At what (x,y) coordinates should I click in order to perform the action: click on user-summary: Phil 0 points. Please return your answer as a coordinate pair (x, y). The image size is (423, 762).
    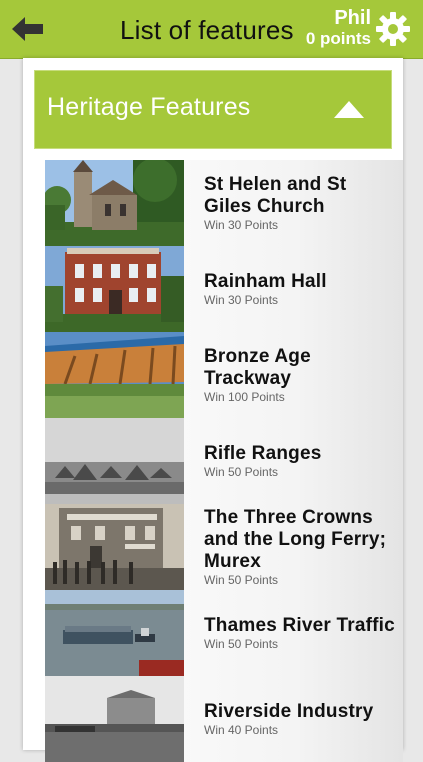
    Looking at the image, I should click on (336, 28).